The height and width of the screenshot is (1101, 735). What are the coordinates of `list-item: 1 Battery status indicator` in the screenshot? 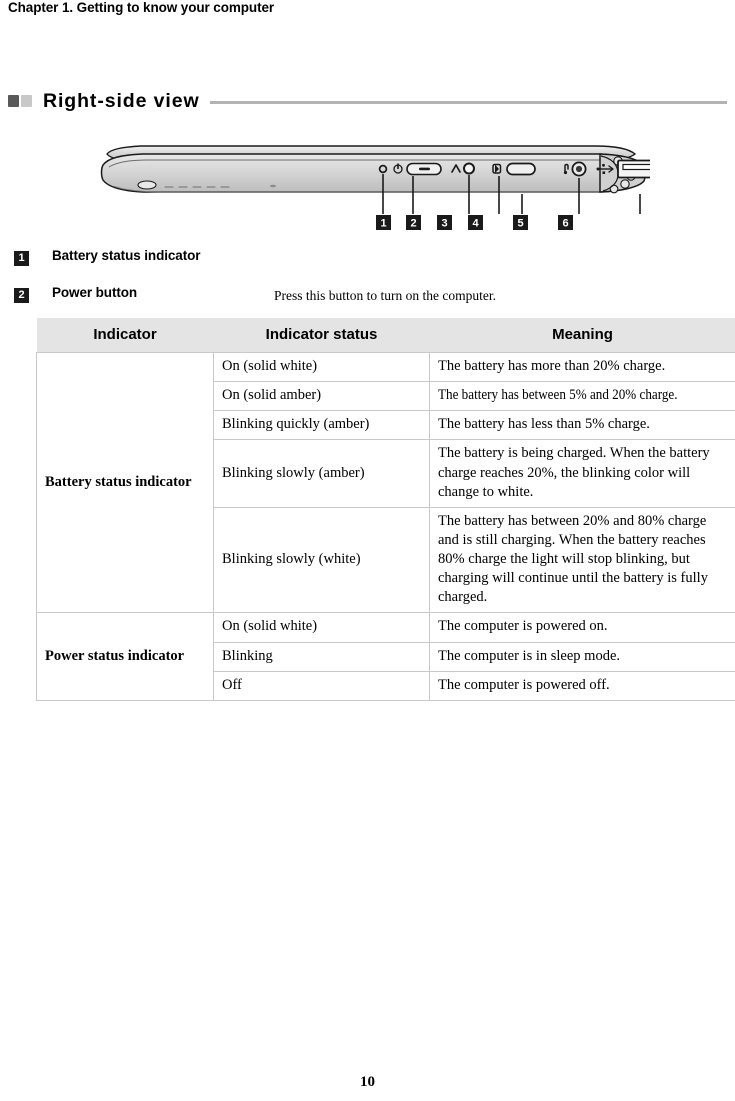 It's located at (367, 266).